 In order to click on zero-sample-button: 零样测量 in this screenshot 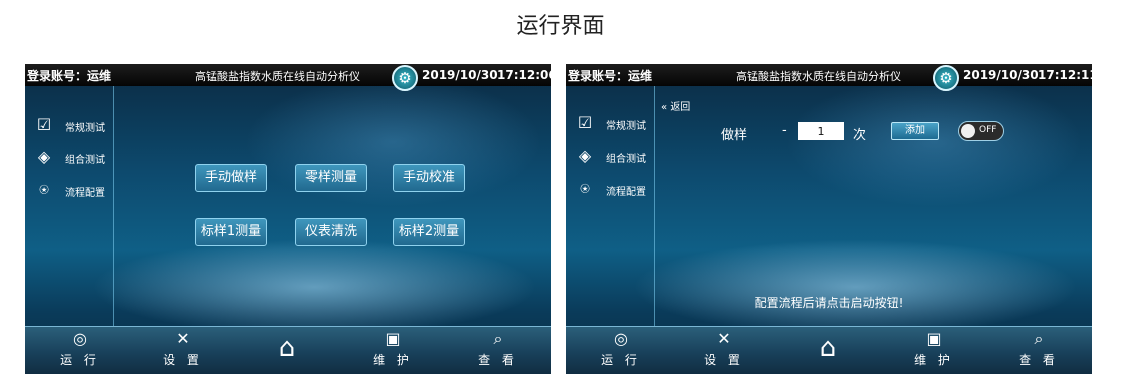, I will do `click(331, 178)`.